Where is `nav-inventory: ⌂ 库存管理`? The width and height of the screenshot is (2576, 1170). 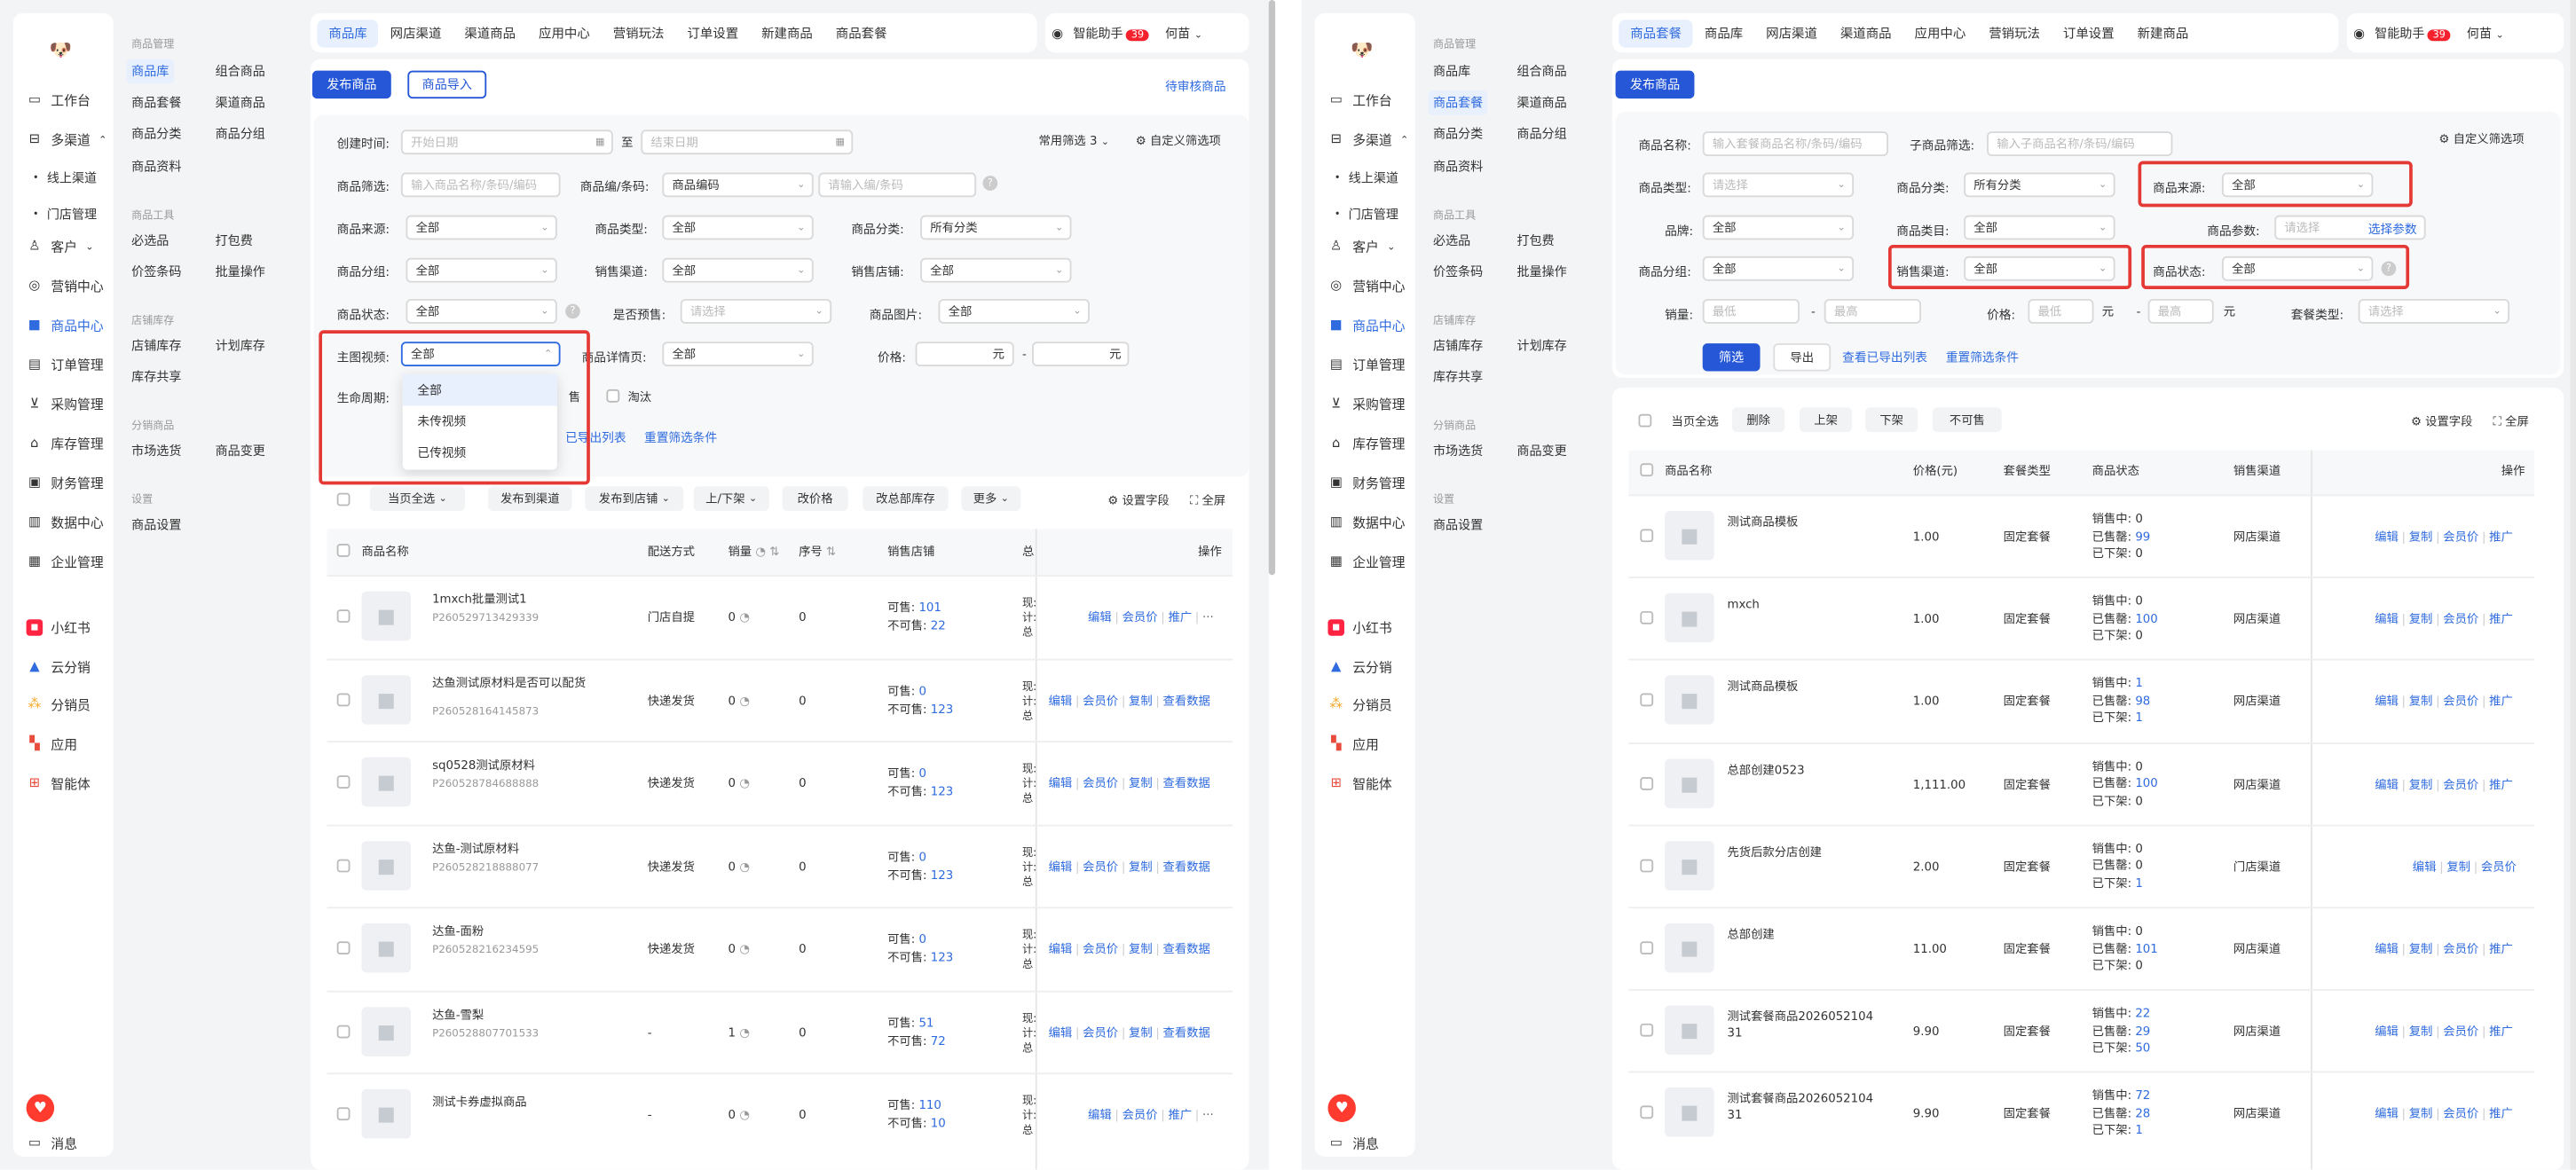 nav-inventory: ⌂ 库存管理 is located at coordinates (65, 443).